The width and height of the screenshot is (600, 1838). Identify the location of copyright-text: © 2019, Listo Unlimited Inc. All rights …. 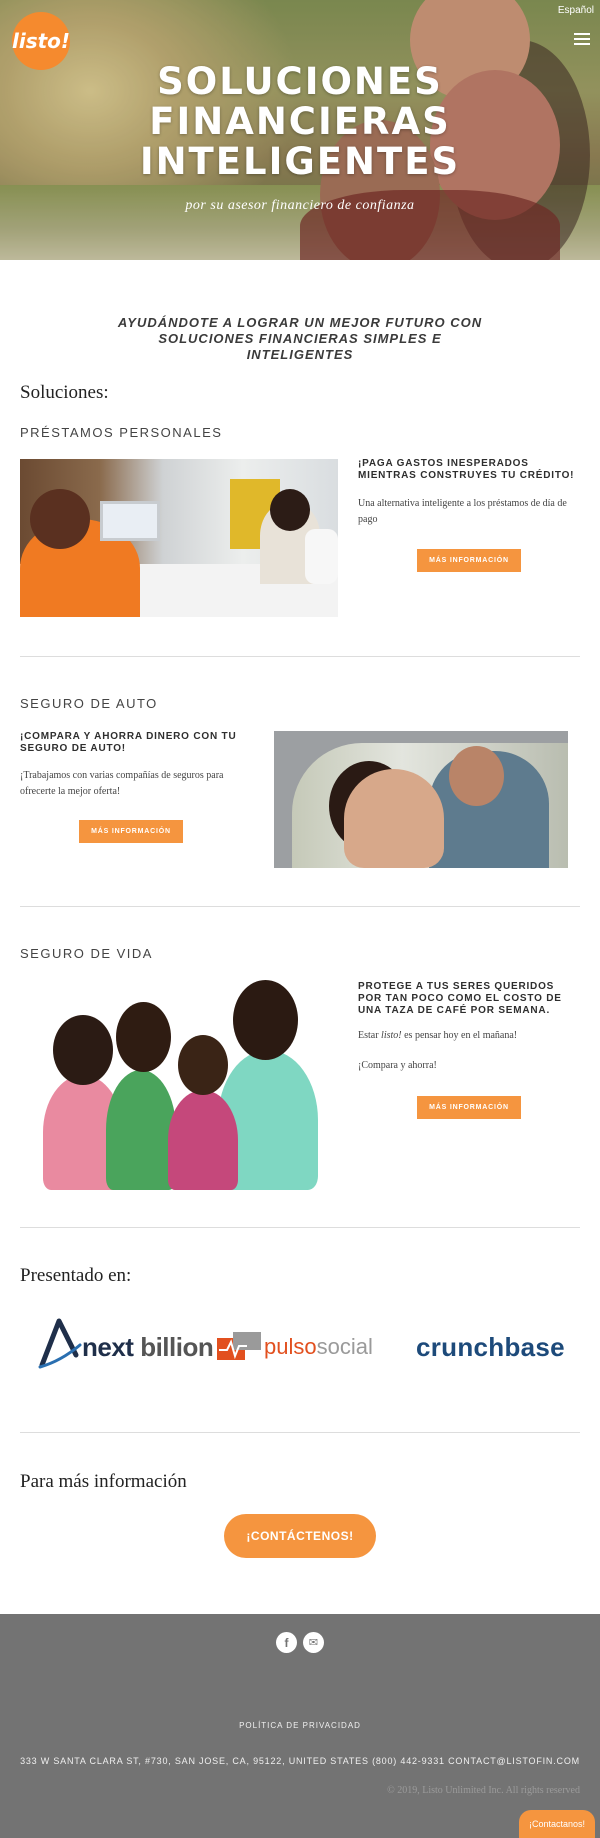
(483, 1790).